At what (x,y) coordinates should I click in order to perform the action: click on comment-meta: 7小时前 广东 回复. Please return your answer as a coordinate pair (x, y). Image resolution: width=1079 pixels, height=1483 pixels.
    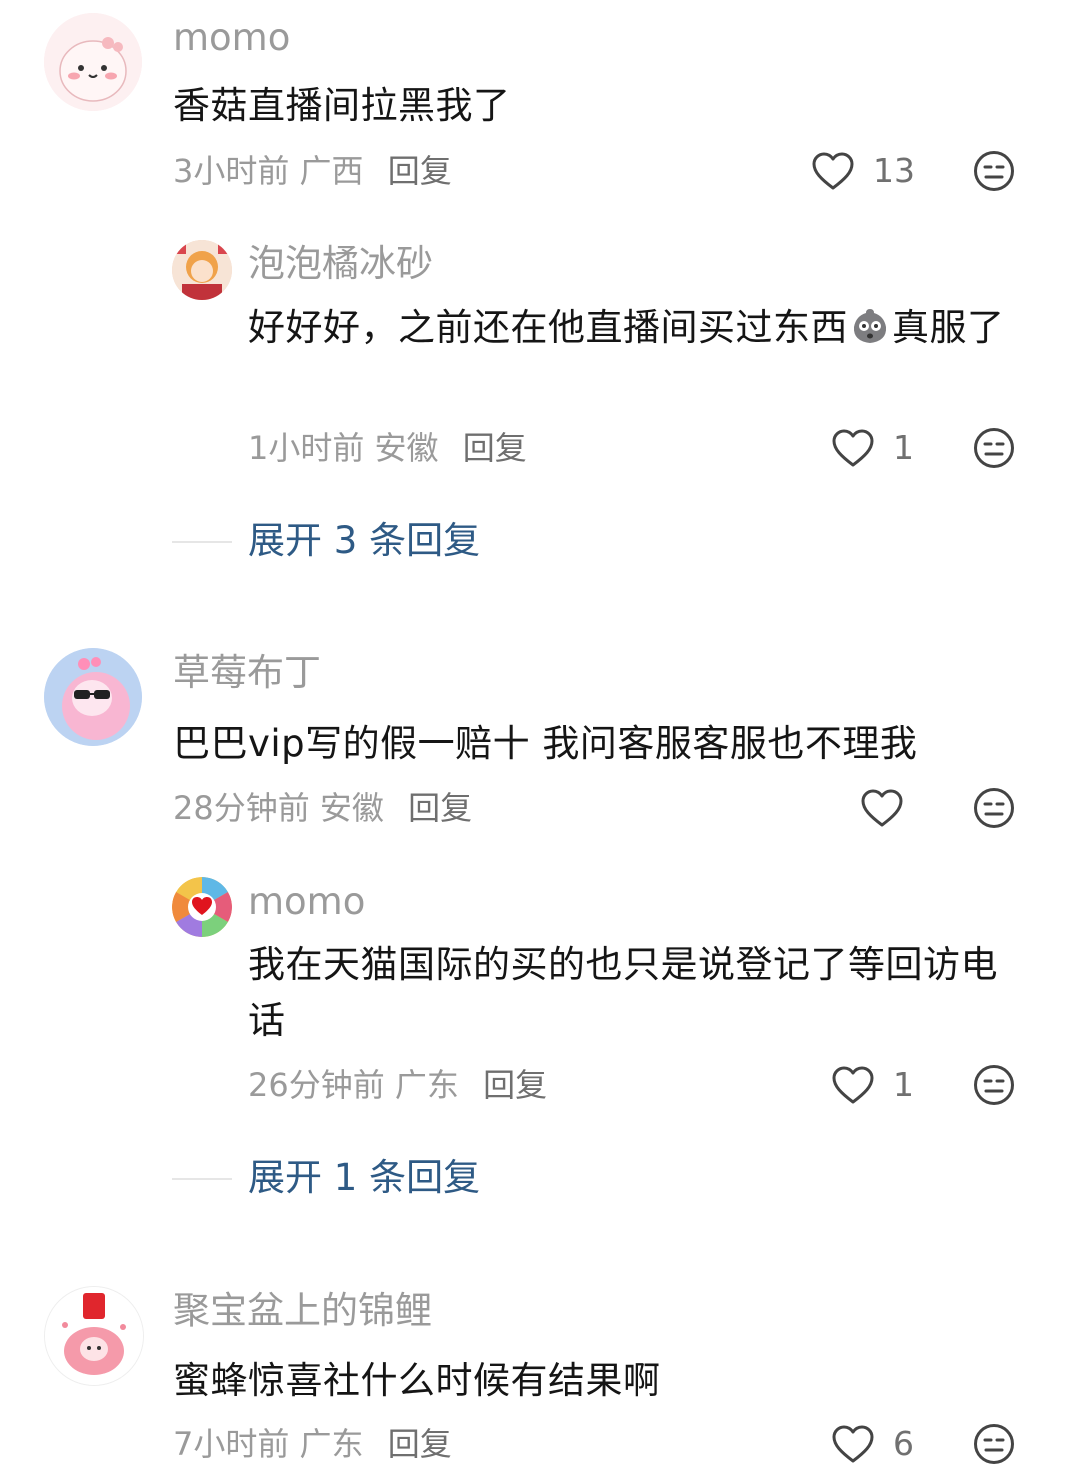
    Looking at the image, I should click on (312, 1444).